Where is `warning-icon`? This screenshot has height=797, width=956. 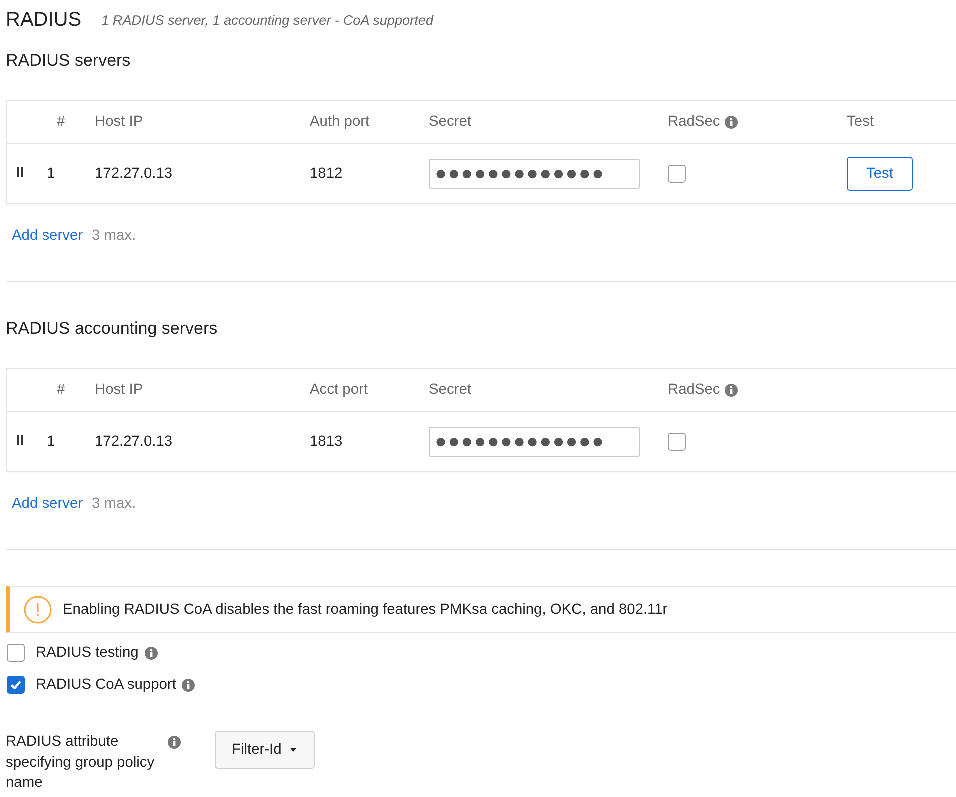
warning-icon is located at coordinates (38, 610).